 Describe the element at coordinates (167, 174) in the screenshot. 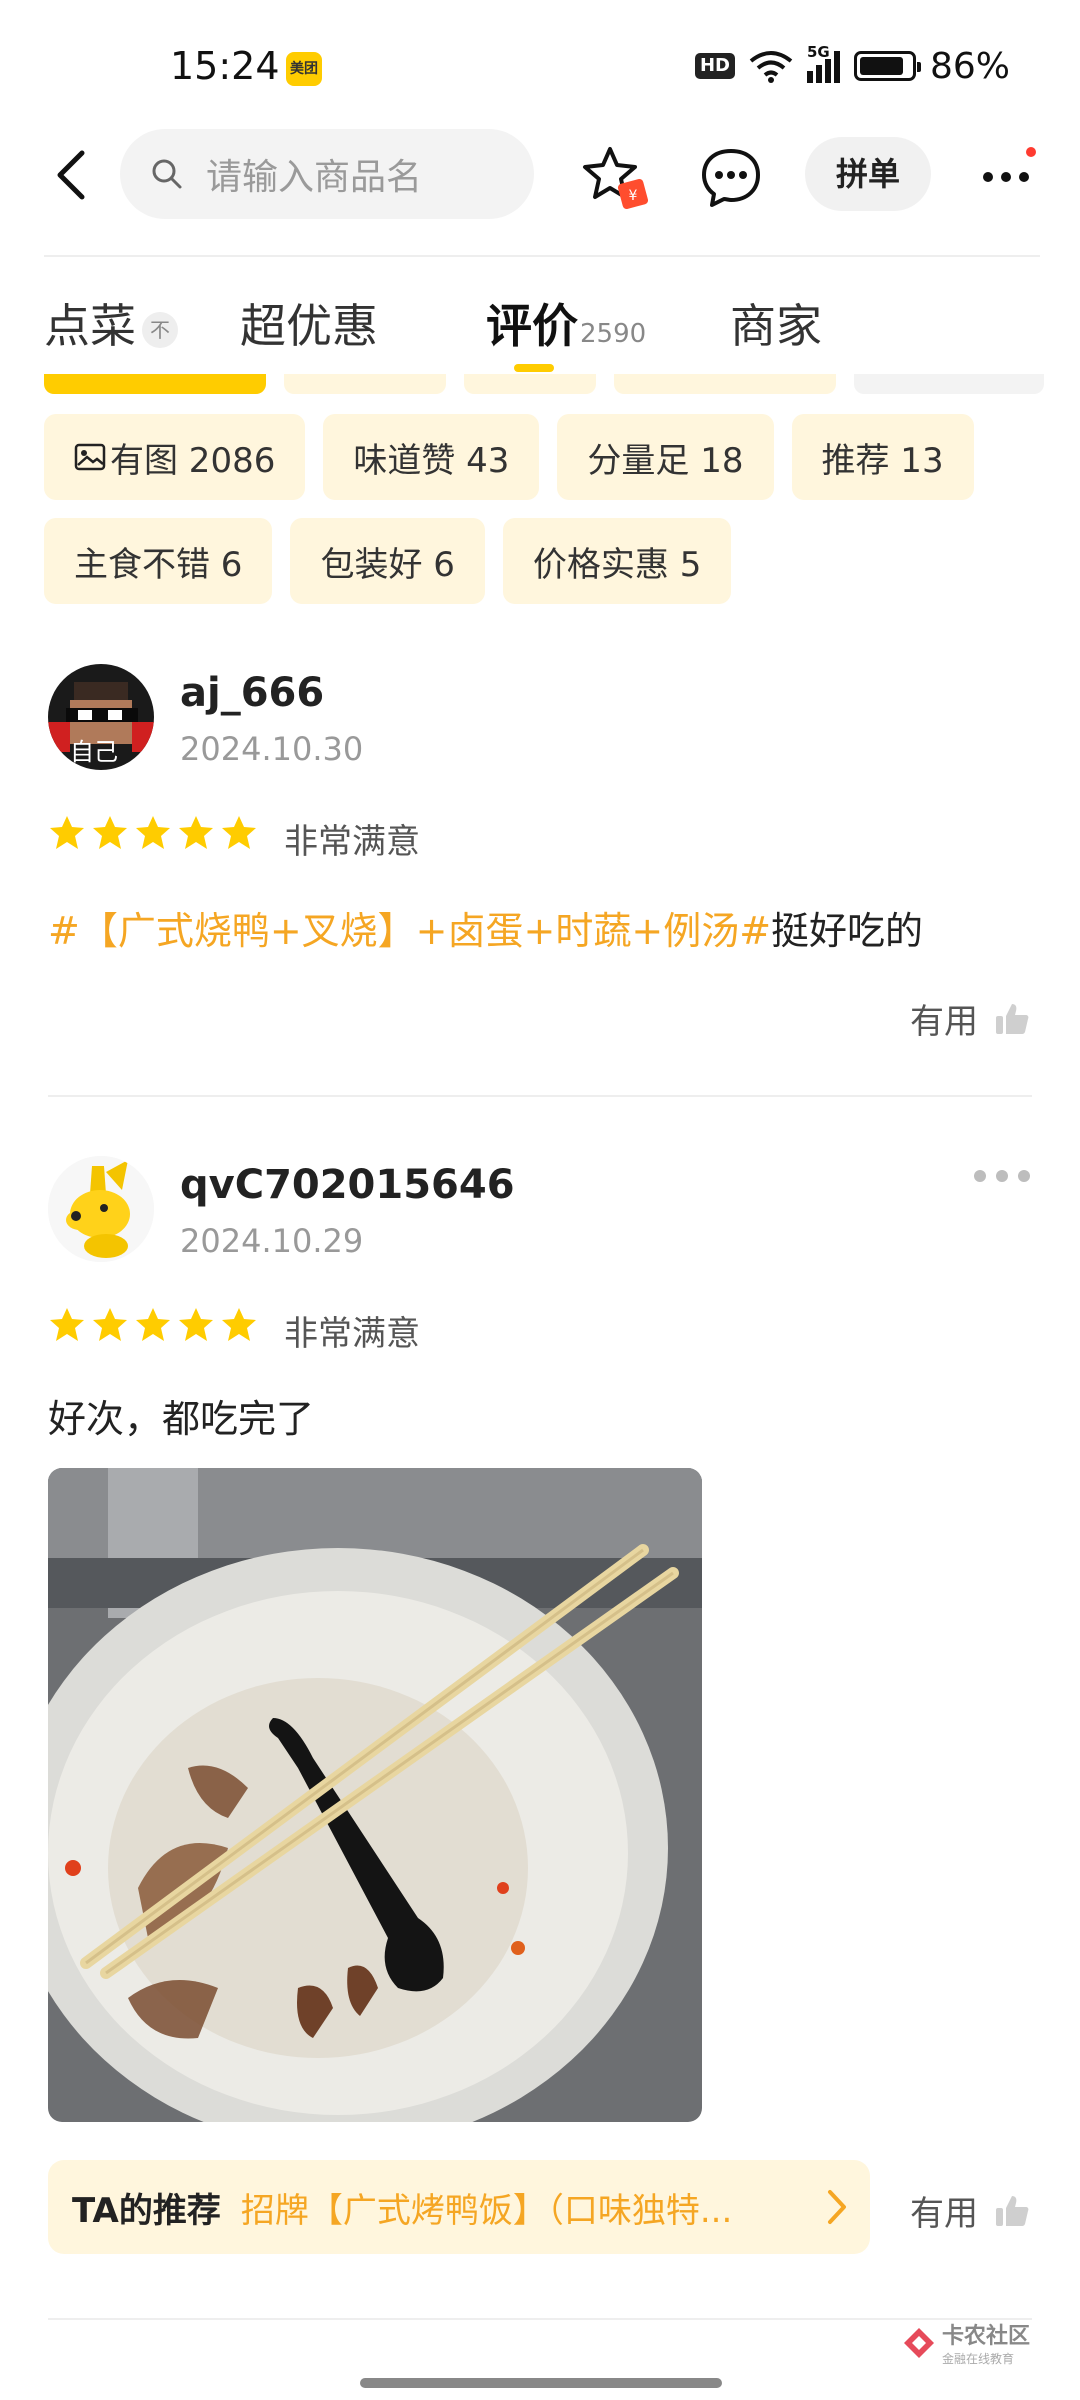

I see `search-icon` at that location.